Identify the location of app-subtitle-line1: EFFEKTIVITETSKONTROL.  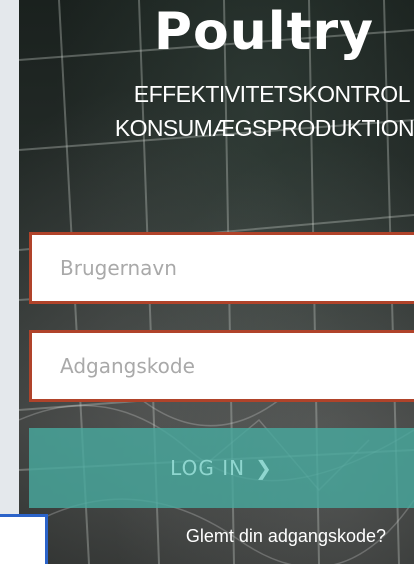
(272, 94).